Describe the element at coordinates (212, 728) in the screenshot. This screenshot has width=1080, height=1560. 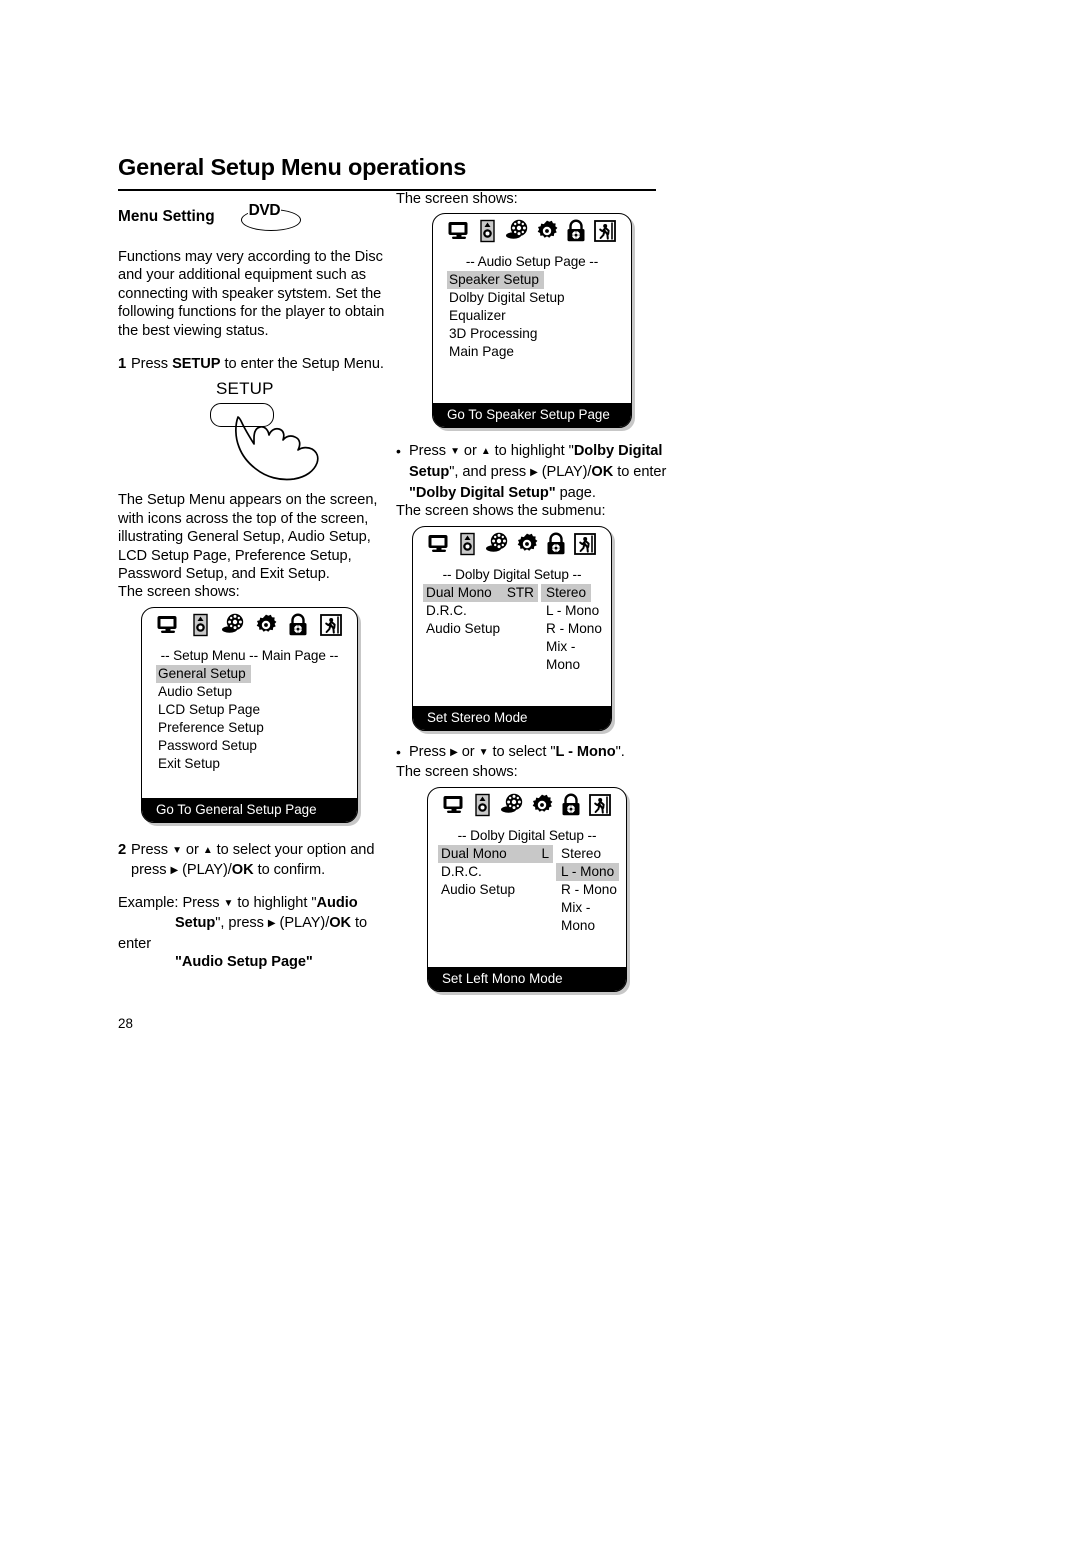
I see `list-item: Preference Setup` at that location.